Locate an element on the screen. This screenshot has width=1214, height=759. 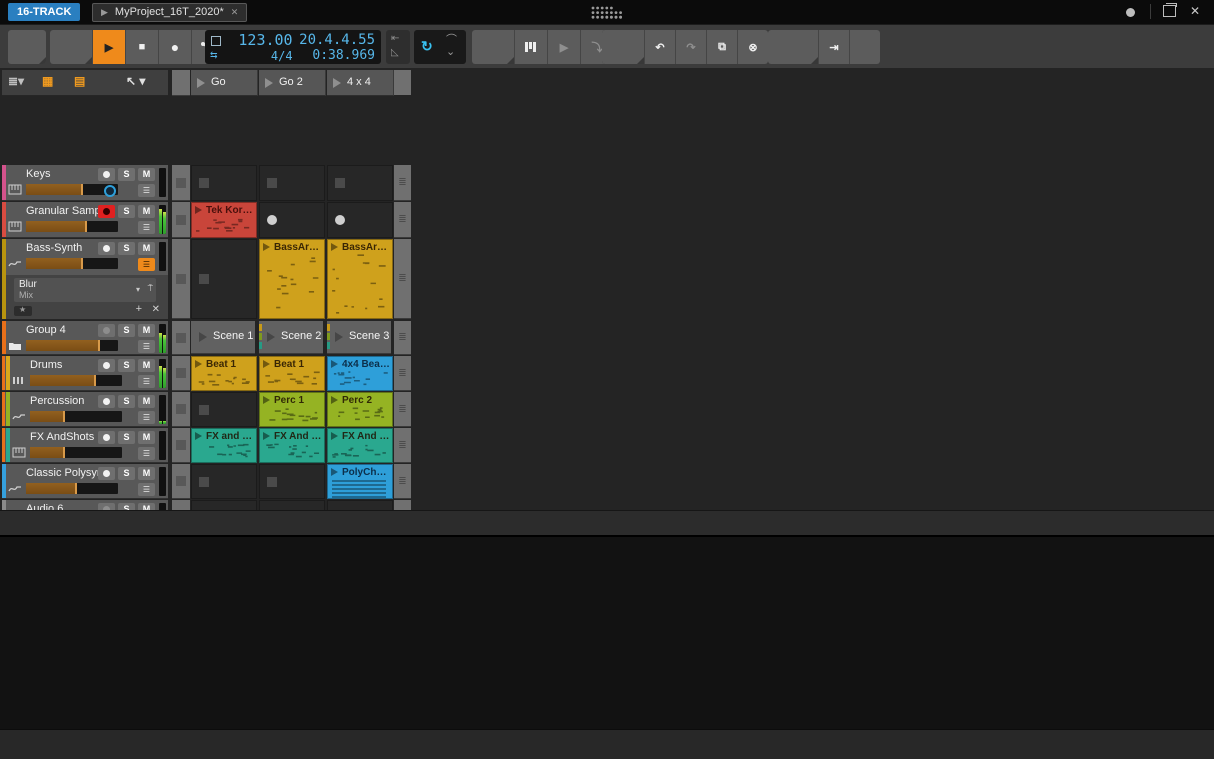
record-button: ● is located at coordinates (175, 47).